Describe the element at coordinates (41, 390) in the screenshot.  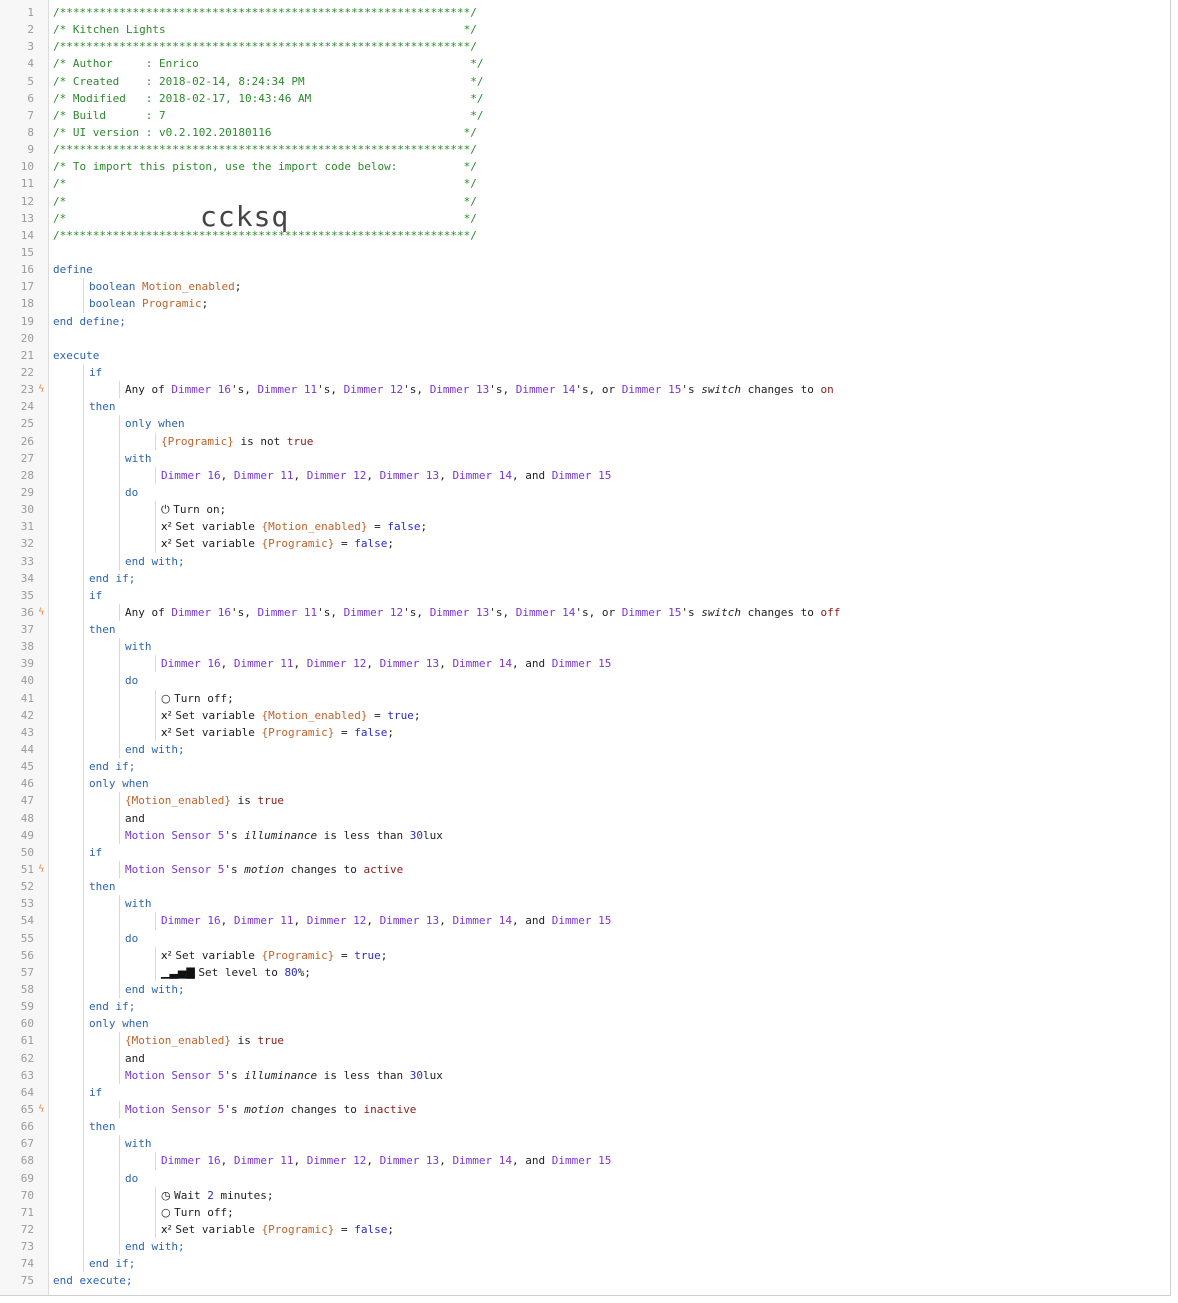
I see `trigger-lightning-icon: ϟ` at that location.